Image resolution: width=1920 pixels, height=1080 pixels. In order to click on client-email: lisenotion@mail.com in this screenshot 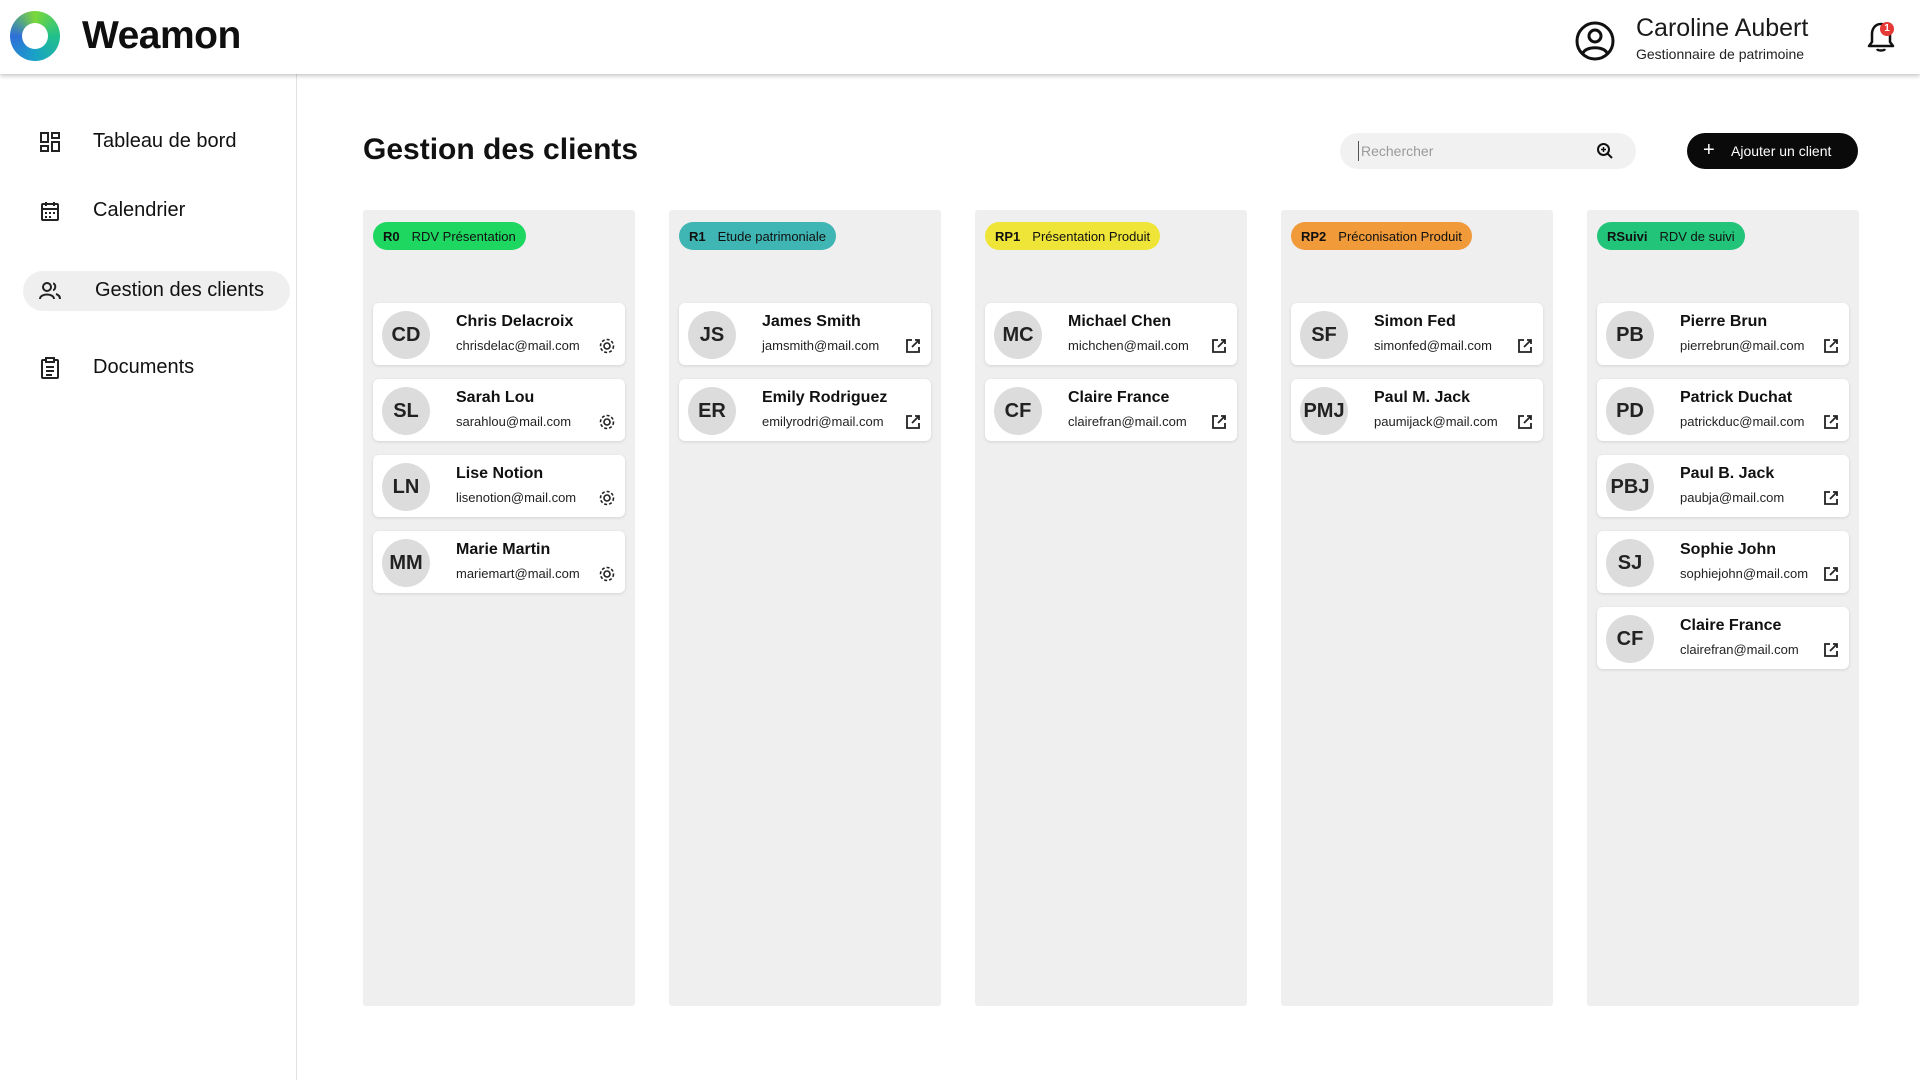, I will do `click(516, 497)`.